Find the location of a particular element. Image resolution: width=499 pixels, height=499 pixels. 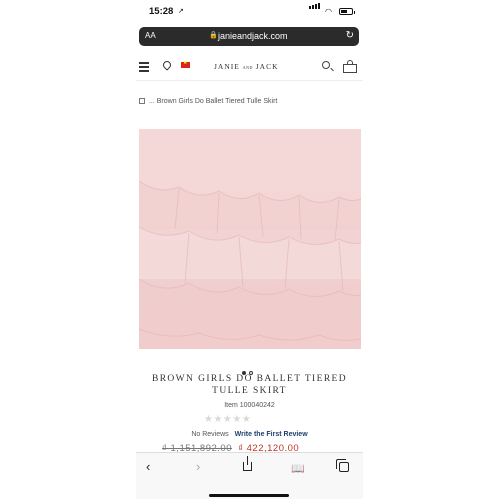

bookmarks-icon: 📖 is located at coordinates (298, 468).